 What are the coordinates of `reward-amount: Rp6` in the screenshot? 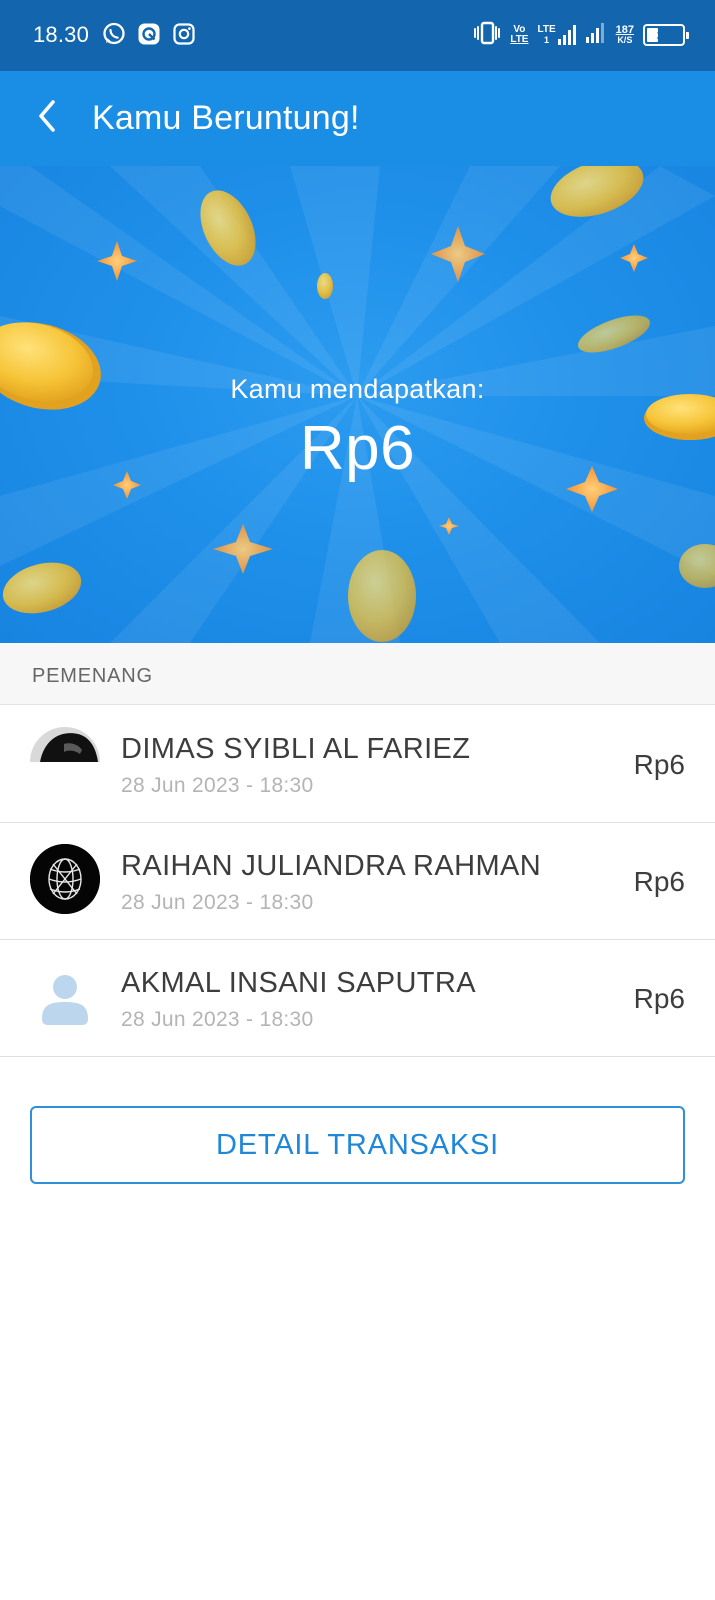 It's located at (357, 448).